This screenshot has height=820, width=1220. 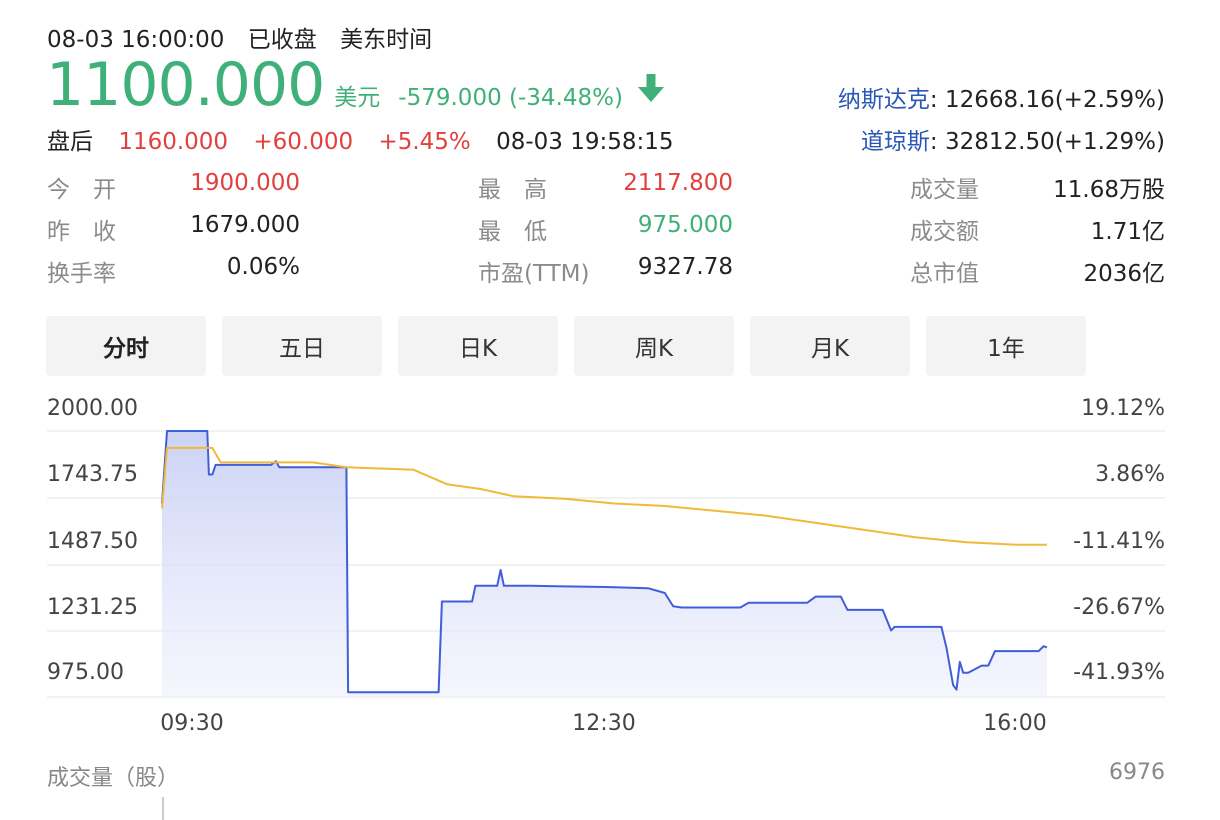 What do you see at coordinates (512, 232) in the screenshot?
I see `stat-label: 最 低` at bounding box center [512, 232].